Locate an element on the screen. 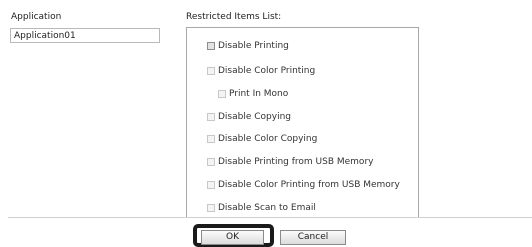 The width and height of the screenshot is (532, 247). item-disable-printing-usb: Disable Printing from USB Memory is located at coordinates (290, 162).